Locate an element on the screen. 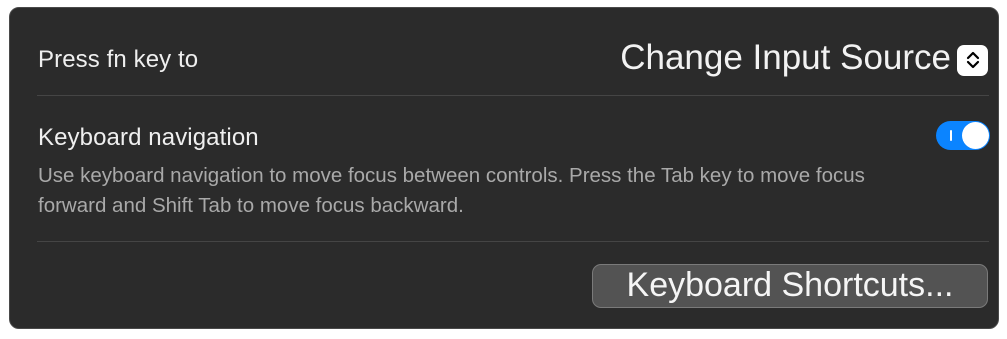 This screenshot has width=1007, height=339. keyboard-navigation-label: Keyboard navigation is located at coordinates (148, 137).